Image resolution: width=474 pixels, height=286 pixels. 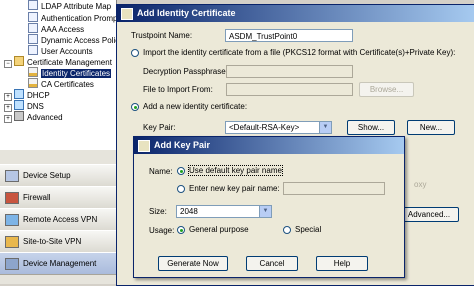 What do you see at coordinates (235, 170) in the screenshot?
I see `use-default-name-label: Use default key pair name` at bounding box center [235, 170].